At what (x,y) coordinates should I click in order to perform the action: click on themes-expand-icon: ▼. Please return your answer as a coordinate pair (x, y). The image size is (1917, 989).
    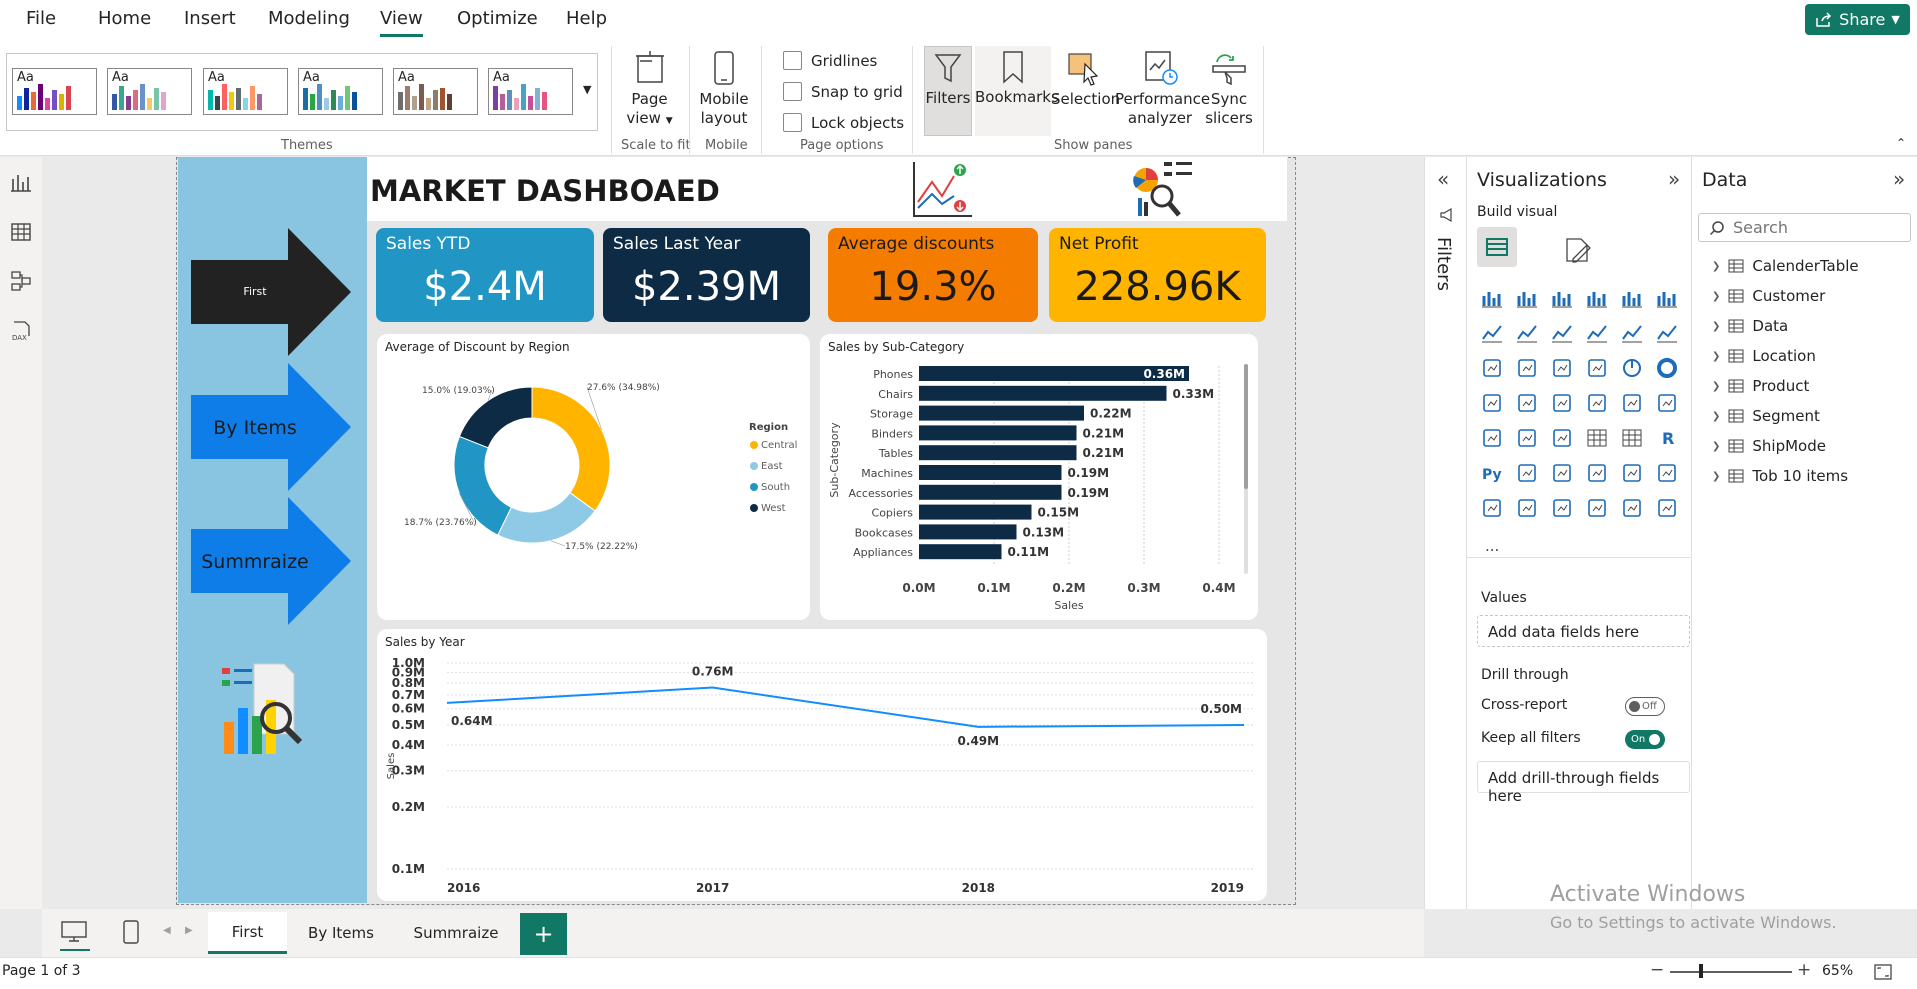
    Looking at the image, I should click on (587, 89).